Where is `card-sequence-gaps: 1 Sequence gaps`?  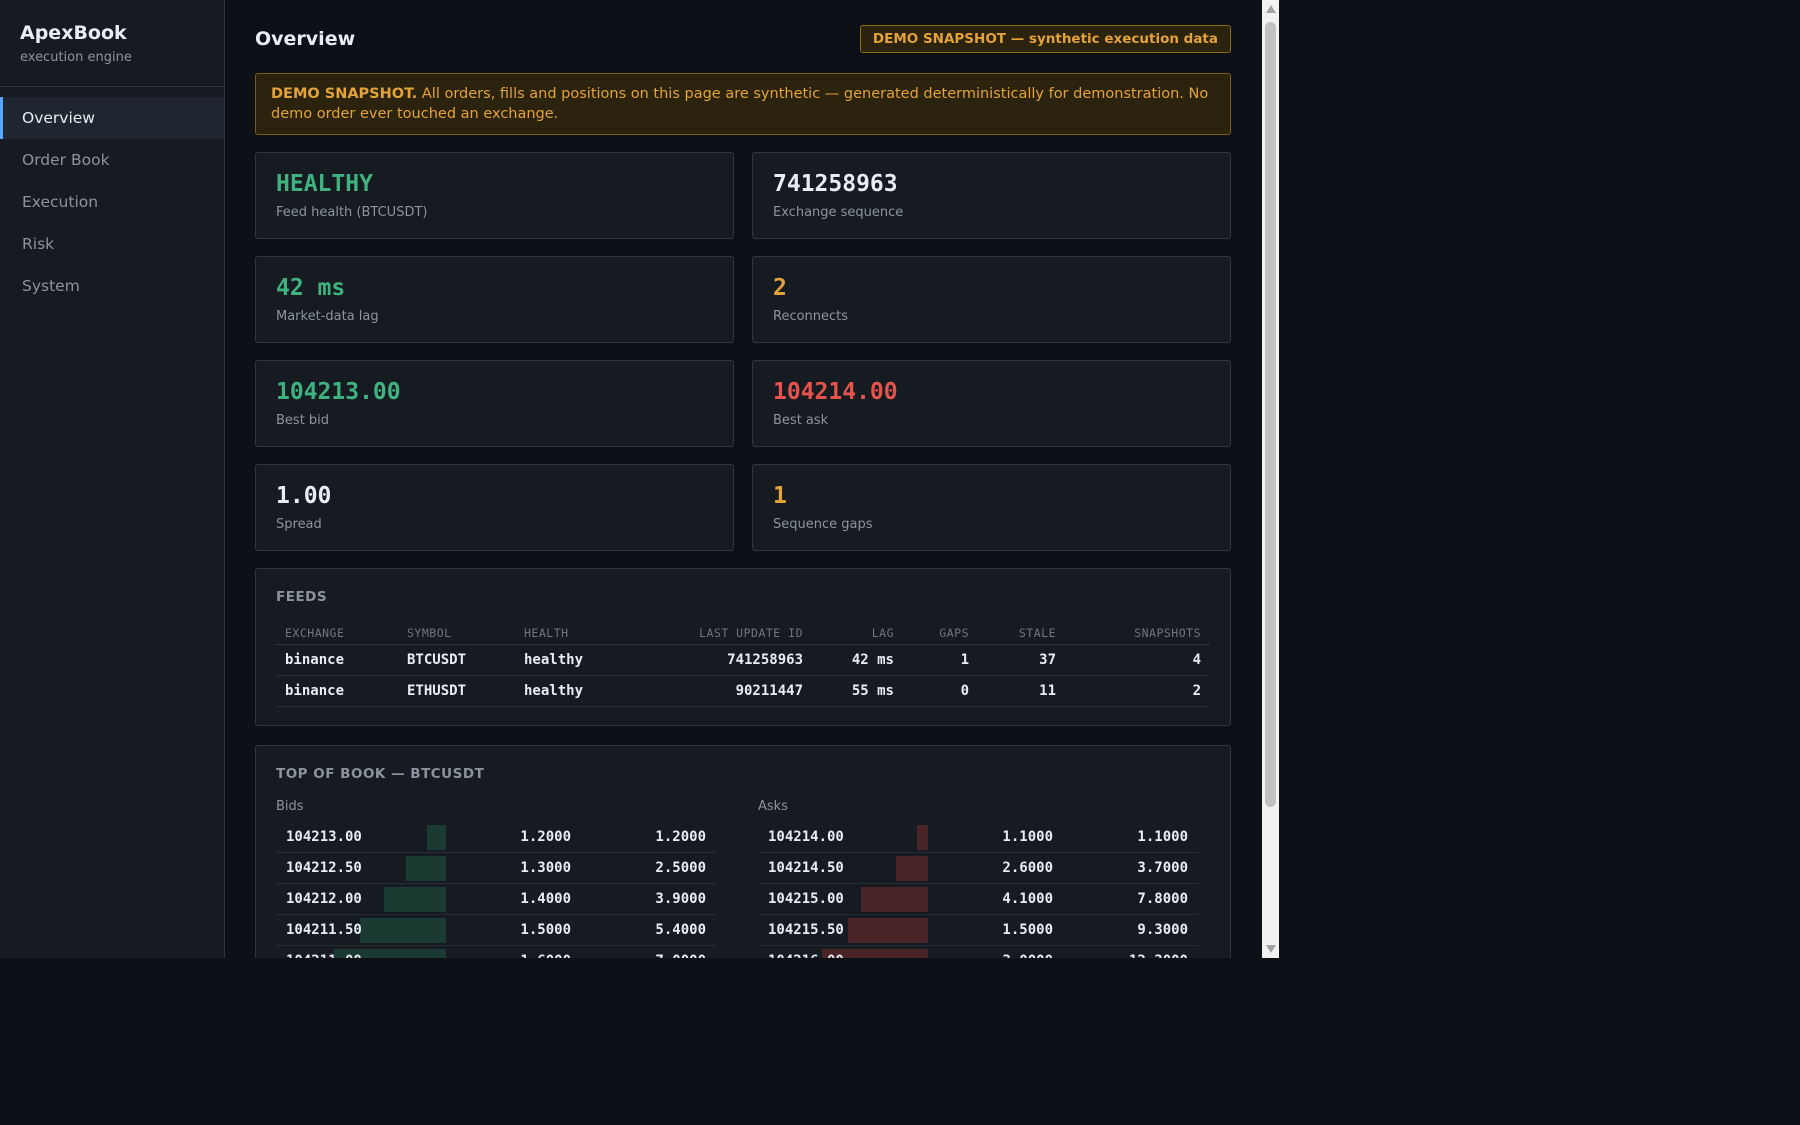 card-sequence-gaps: 1 Sequence gaps is located at coordinates (991, 507).